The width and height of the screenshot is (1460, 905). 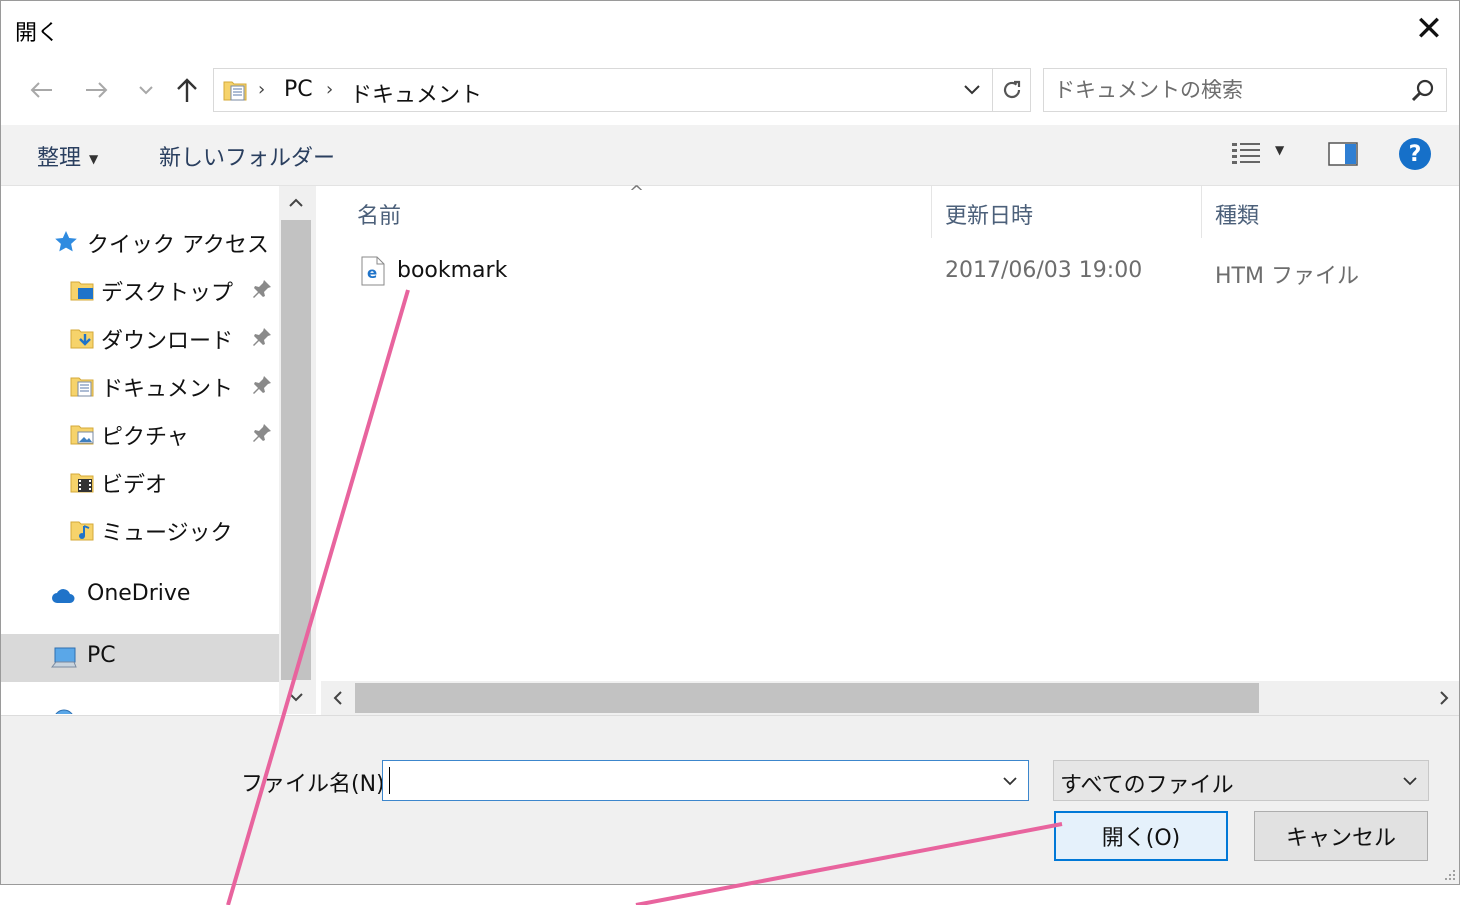 I want to click on help-icon: ?, so click(x=1415, y=154).